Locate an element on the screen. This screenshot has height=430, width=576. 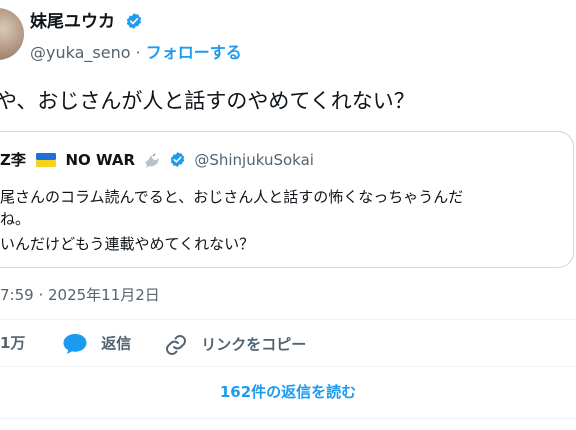
copy-link-label: リンクをコピー is located at coordinates (254, 344).